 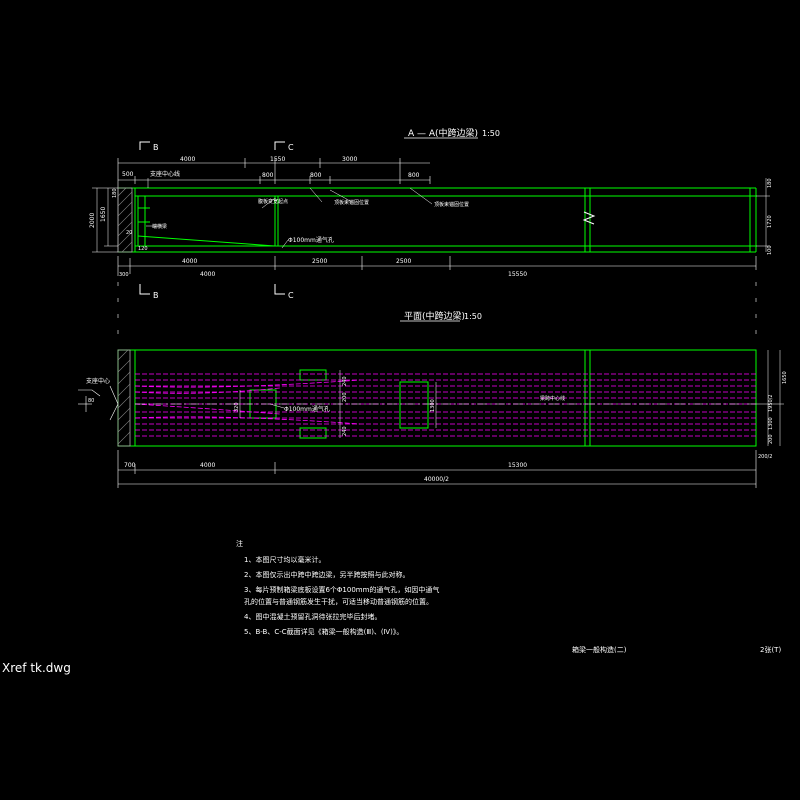 I want to click on dim-plan-240-a: 240, so click(x=345, y=381).